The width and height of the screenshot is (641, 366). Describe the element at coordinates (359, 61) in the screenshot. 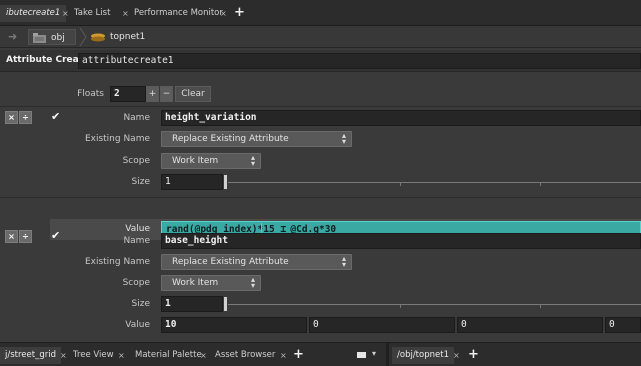

I see `node-name-field: attributecreate1` at that location.